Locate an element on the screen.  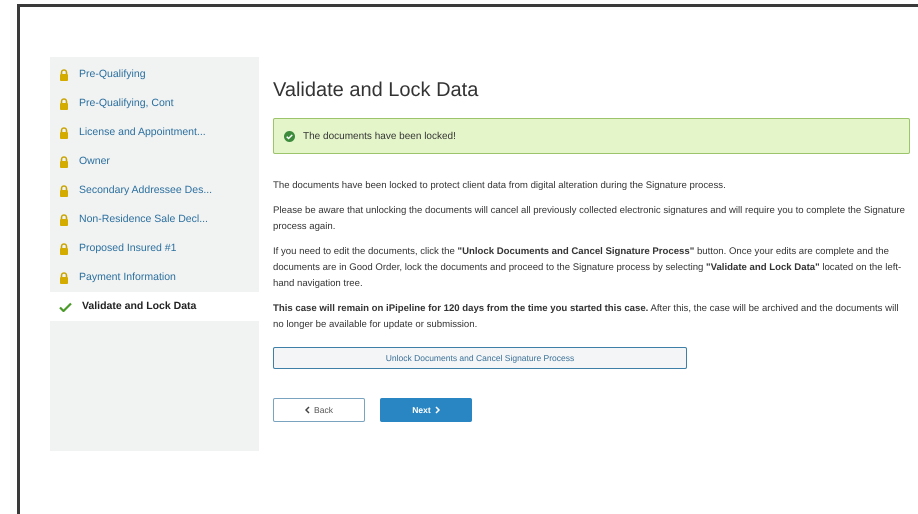
nav-item: Validate and Lock Data is located at coordinates (154, 306).